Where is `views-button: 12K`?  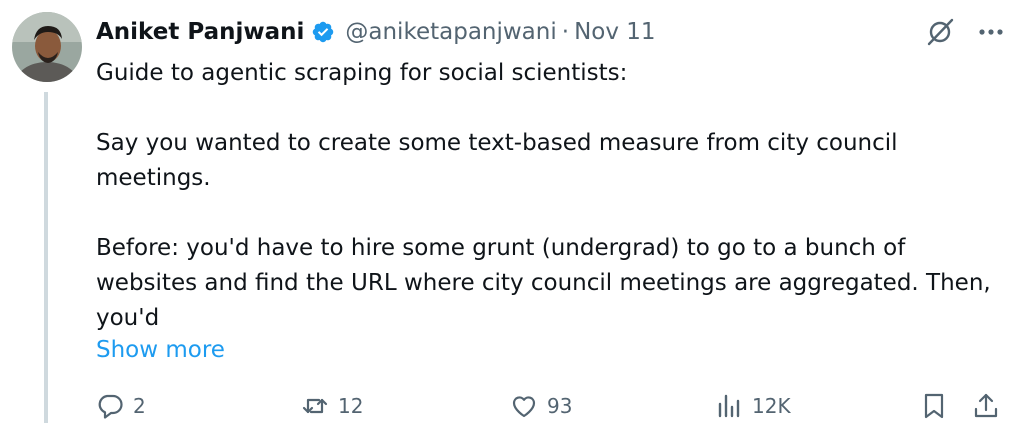 views-button: 12K is located at coordinates (753, 405).